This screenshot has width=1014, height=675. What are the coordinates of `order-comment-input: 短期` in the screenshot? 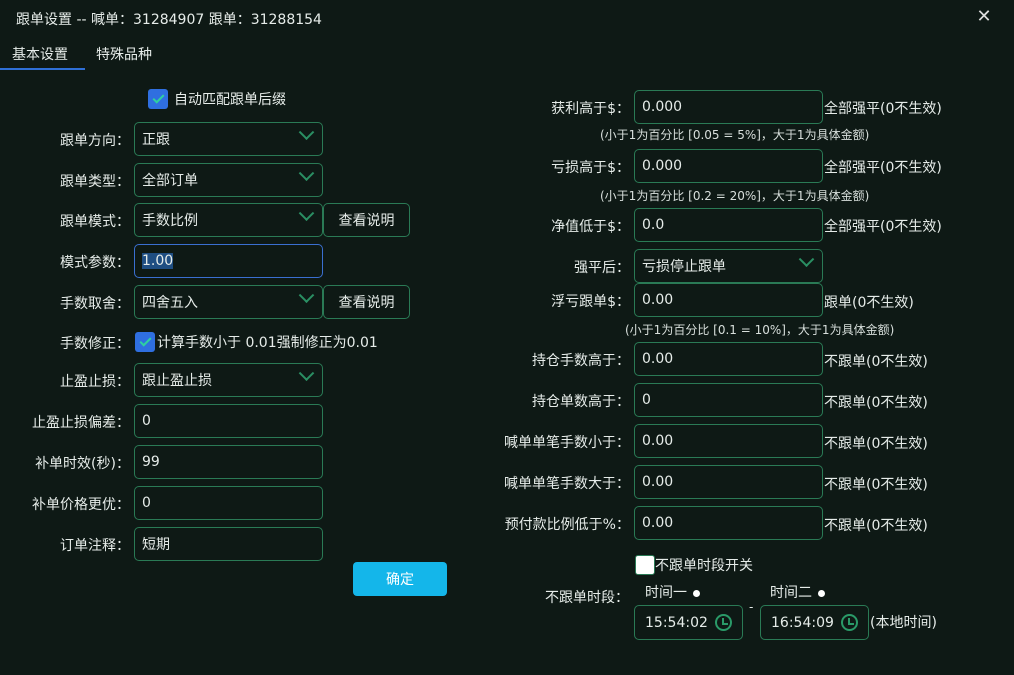 It's located at (228, 544).